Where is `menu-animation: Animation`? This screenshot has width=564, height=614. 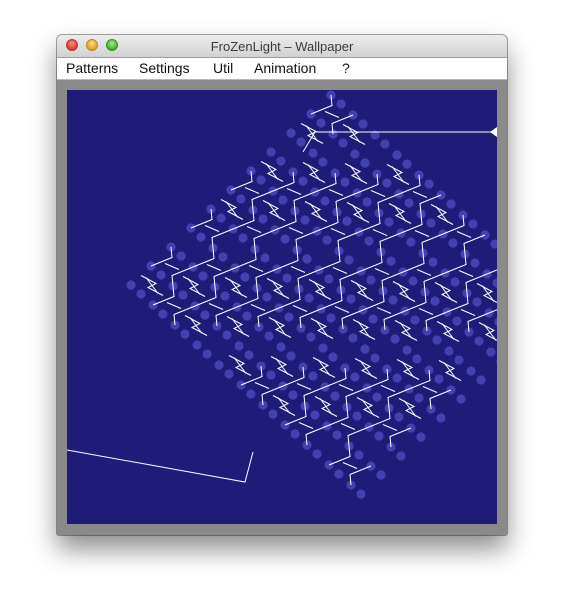 menu-animation: Animation is located at coordinates (285, 68).